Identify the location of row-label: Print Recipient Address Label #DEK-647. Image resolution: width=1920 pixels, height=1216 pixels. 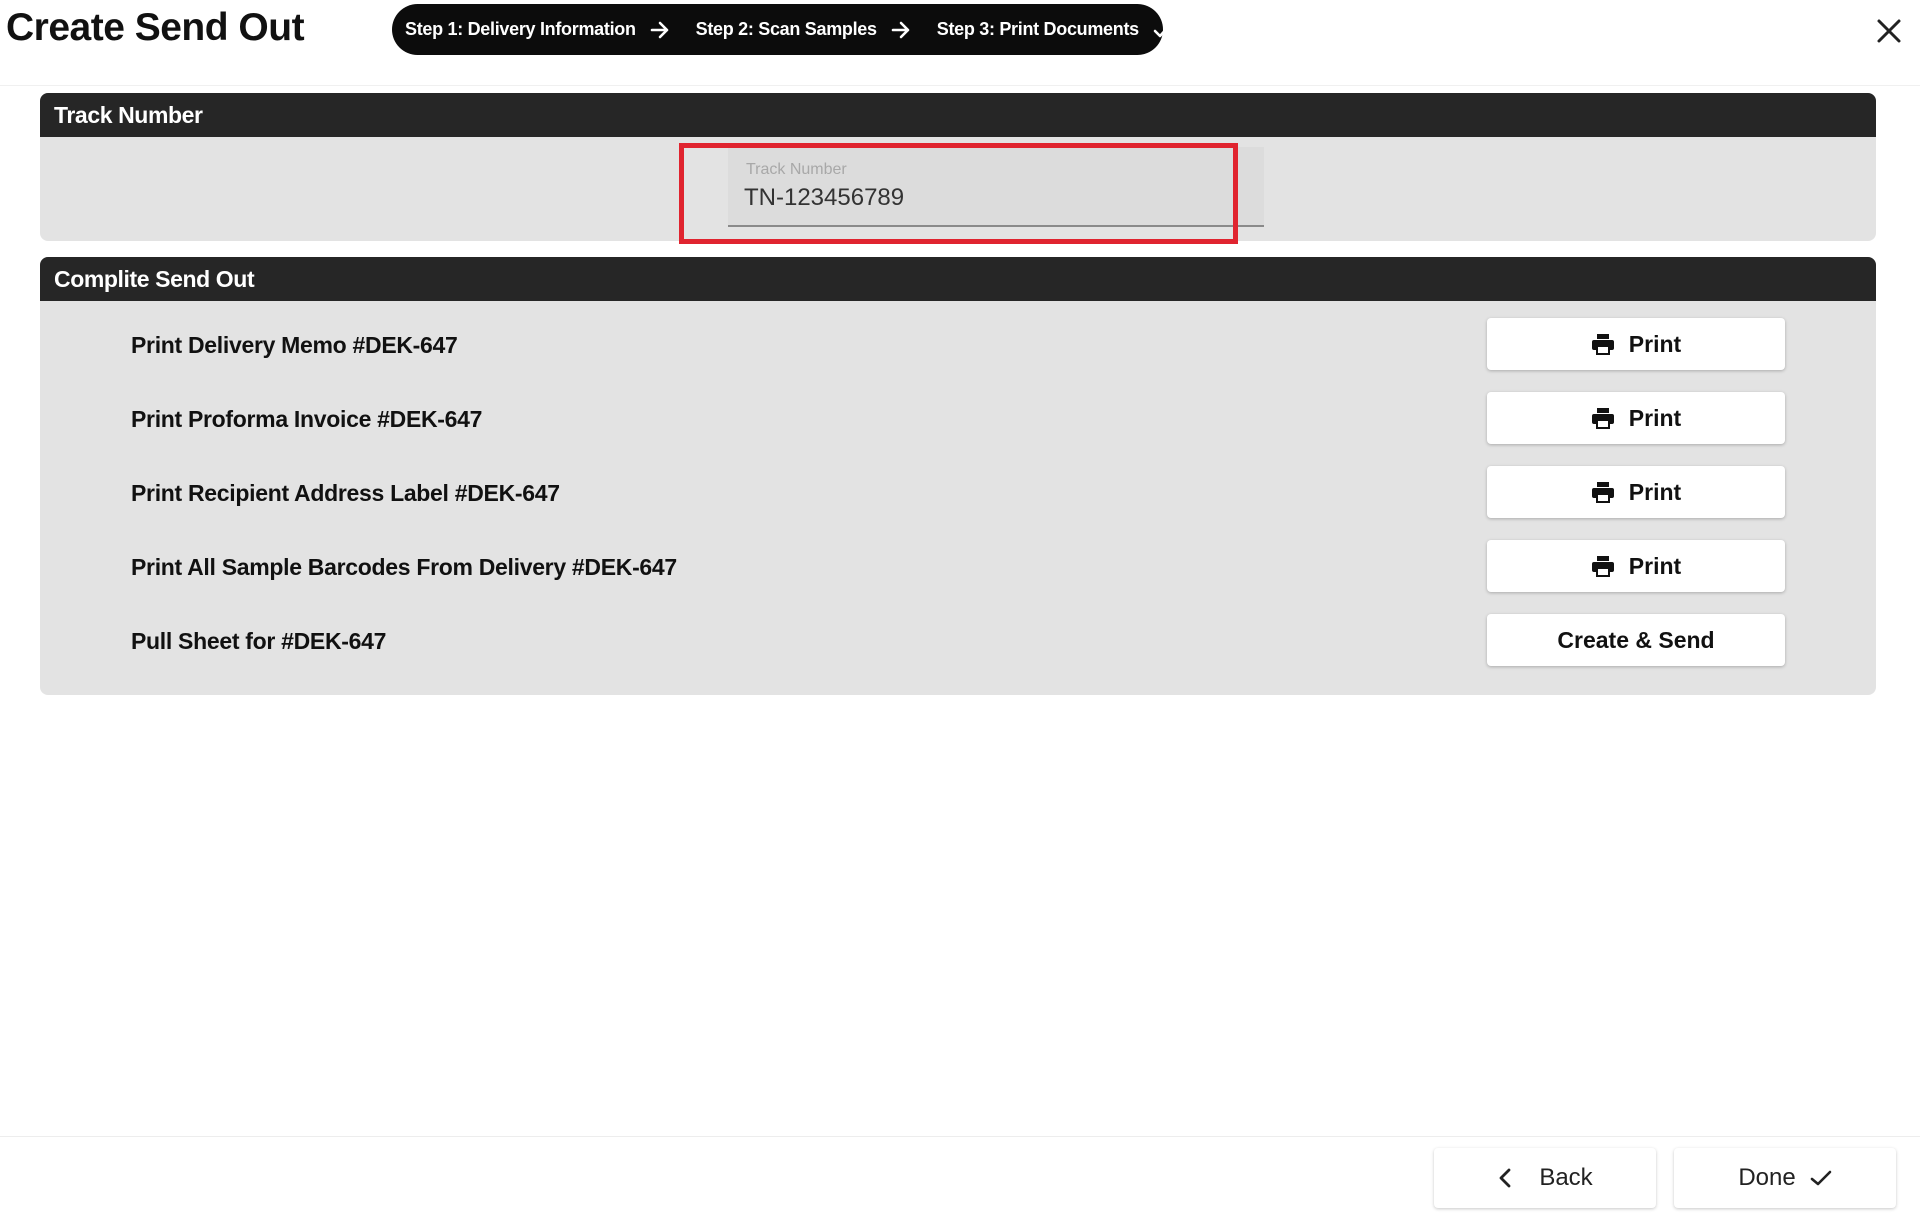
(345, 493).